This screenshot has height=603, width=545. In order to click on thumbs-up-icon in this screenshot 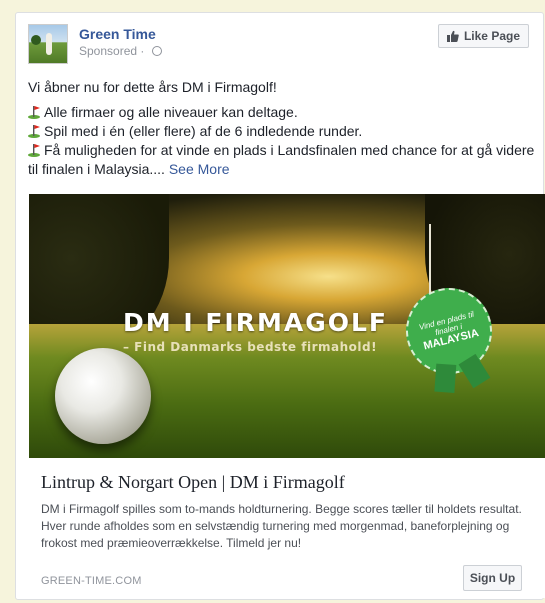, I will do `click(452, 36)`.